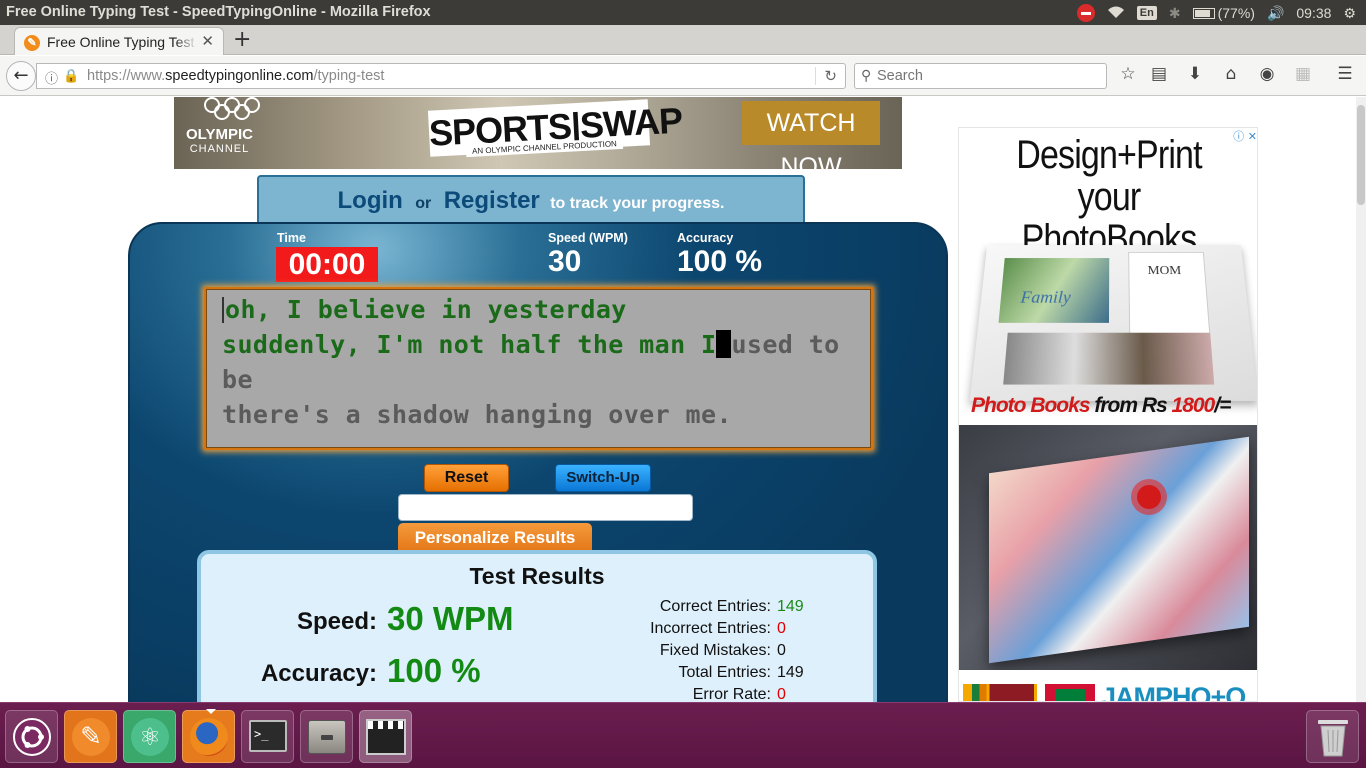 This screenshot has width=1366, height=774. I want to click on volume-icon: 🔊, so click(1275, 13).